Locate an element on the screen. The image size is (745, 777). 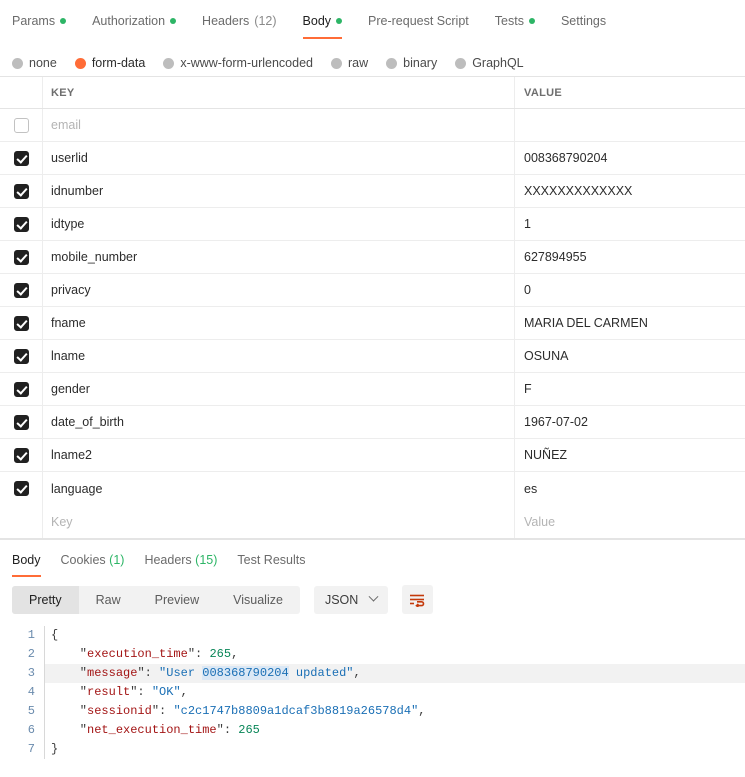
row-value-input: 1967-07-02 is located at coordinates (630, 422).